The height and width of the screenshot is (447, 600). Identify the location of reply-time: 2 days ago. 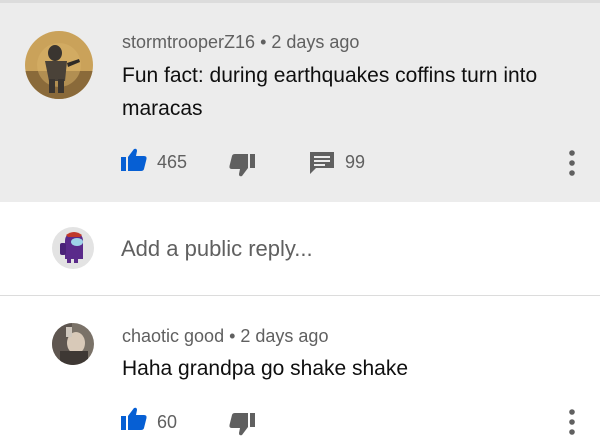
(284, 336).